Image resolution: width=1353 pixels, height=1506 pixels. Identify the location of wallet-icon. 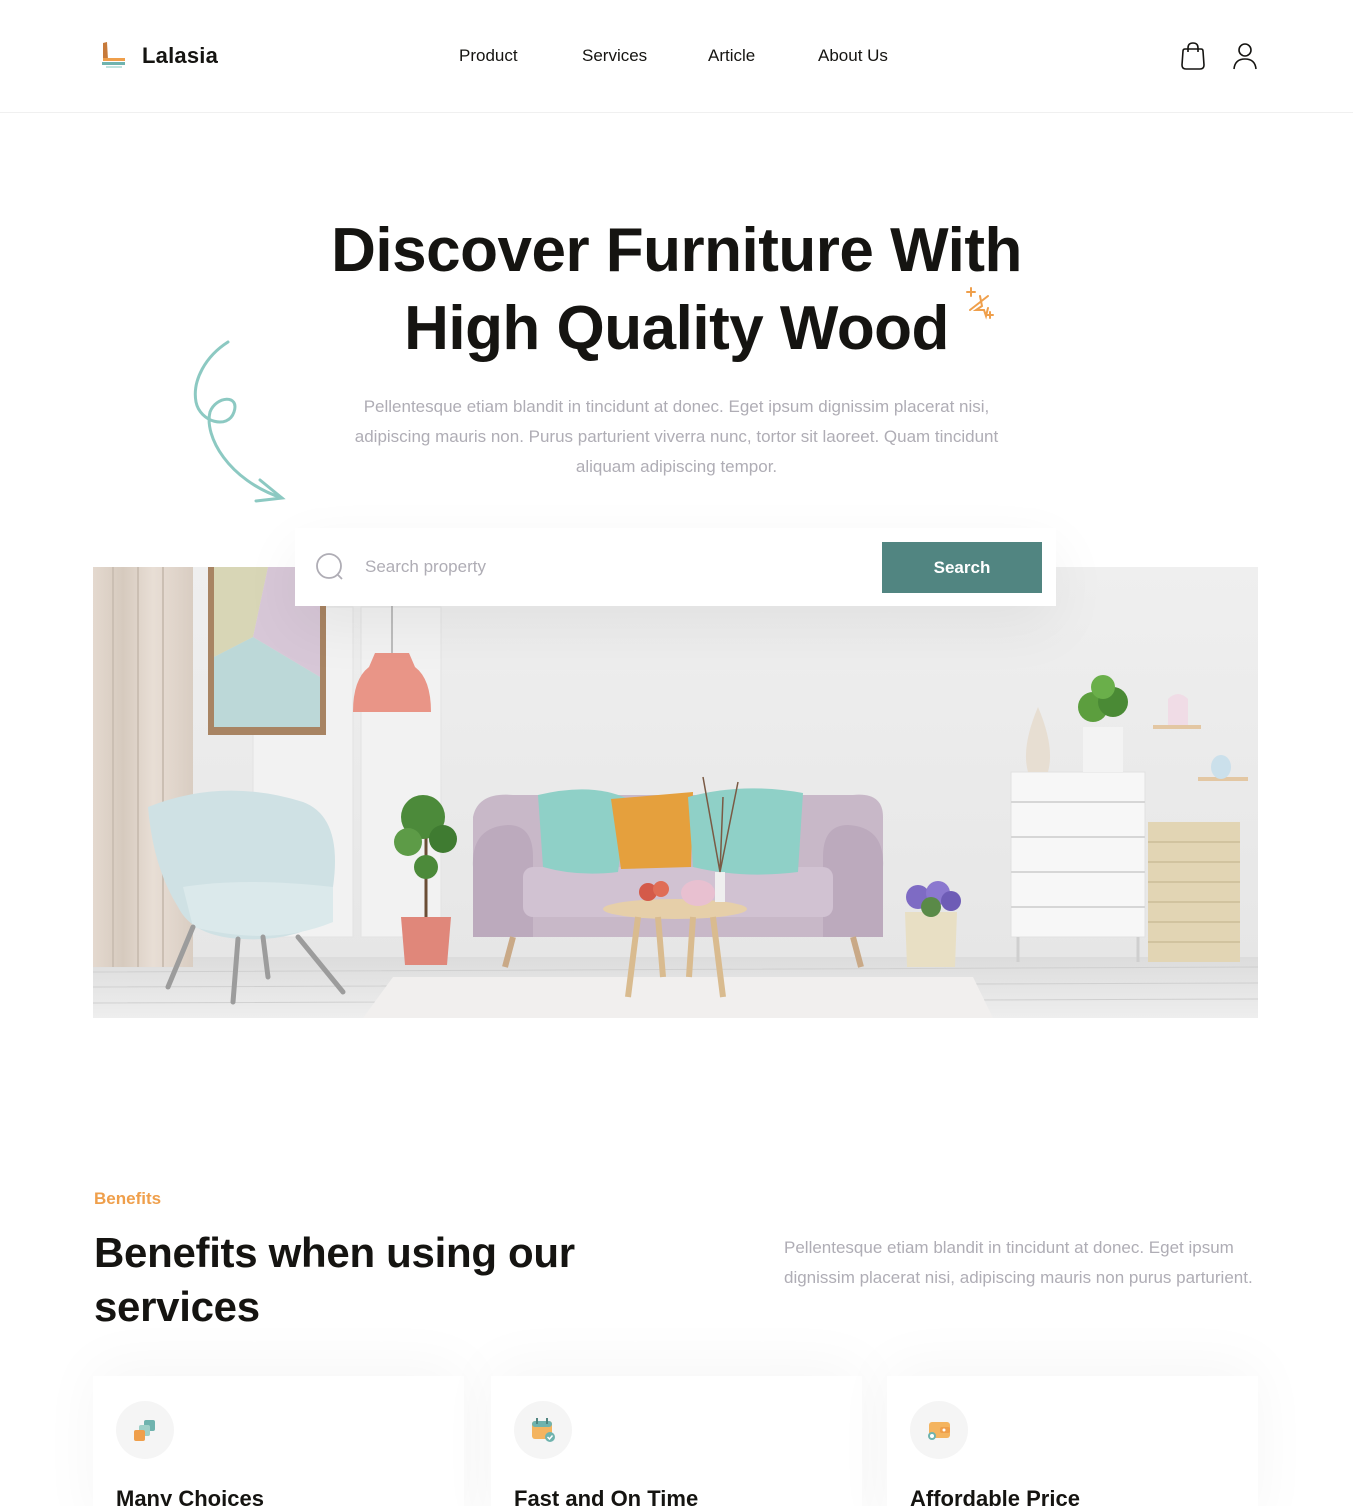
(939, 1431).